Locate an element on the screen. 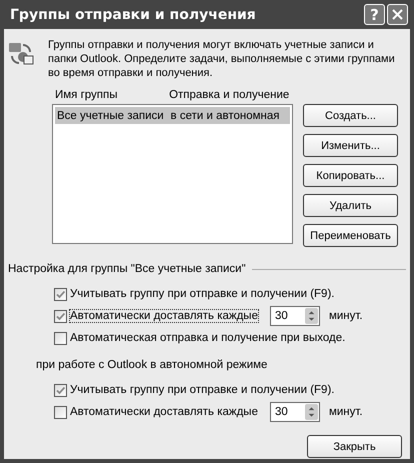 This screenshot has height=463, width=414. list-row: Все учетные записи в сети и автономная is located at coordinates (172, 115).